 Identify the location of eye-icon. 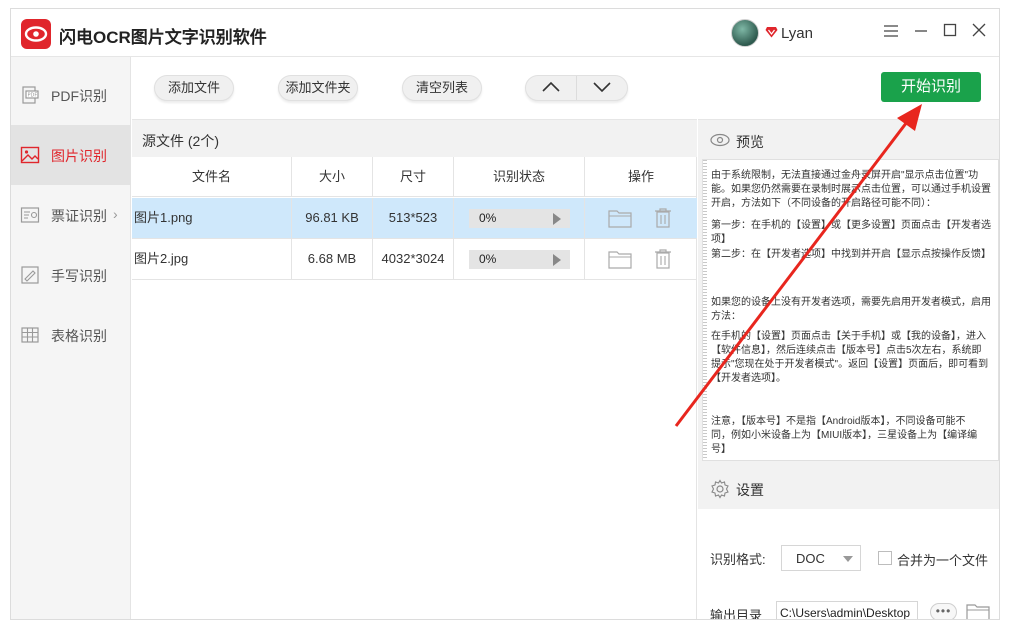
(720, 140).